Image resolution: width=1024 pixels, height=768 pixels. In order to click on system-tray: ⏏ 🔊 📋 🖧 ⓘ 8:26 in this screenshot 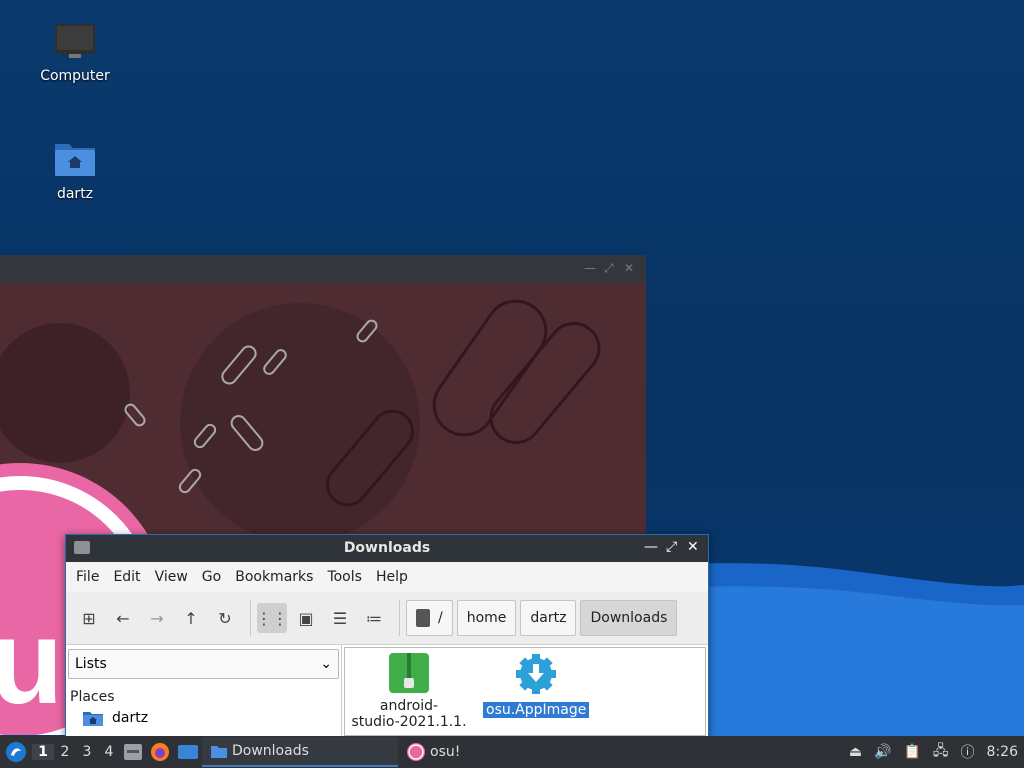, I will do `click(933, 752)`.